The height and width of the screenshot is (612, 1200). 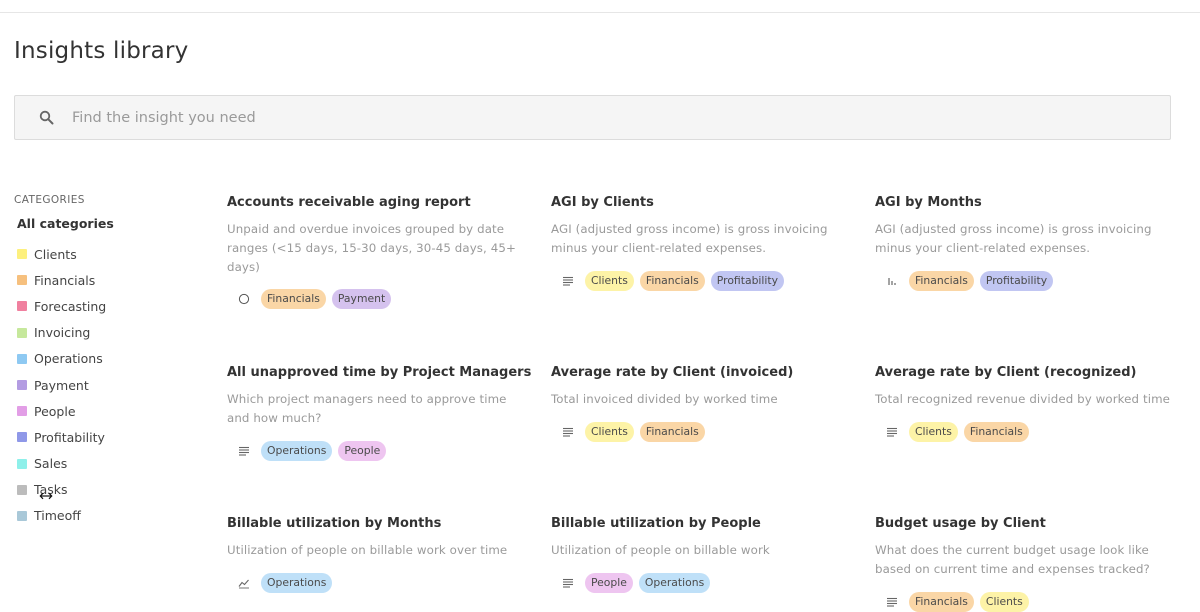 I want to click on category-item-operations: Operations, so click(x=105, y=359).